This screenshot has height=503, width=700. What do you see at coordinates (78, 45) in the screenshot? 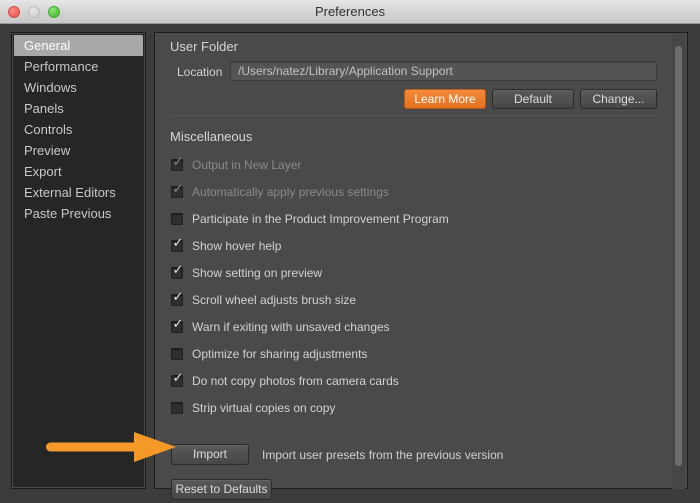
I see `sidebar-item-general: General` at bounding box center [78, 45].